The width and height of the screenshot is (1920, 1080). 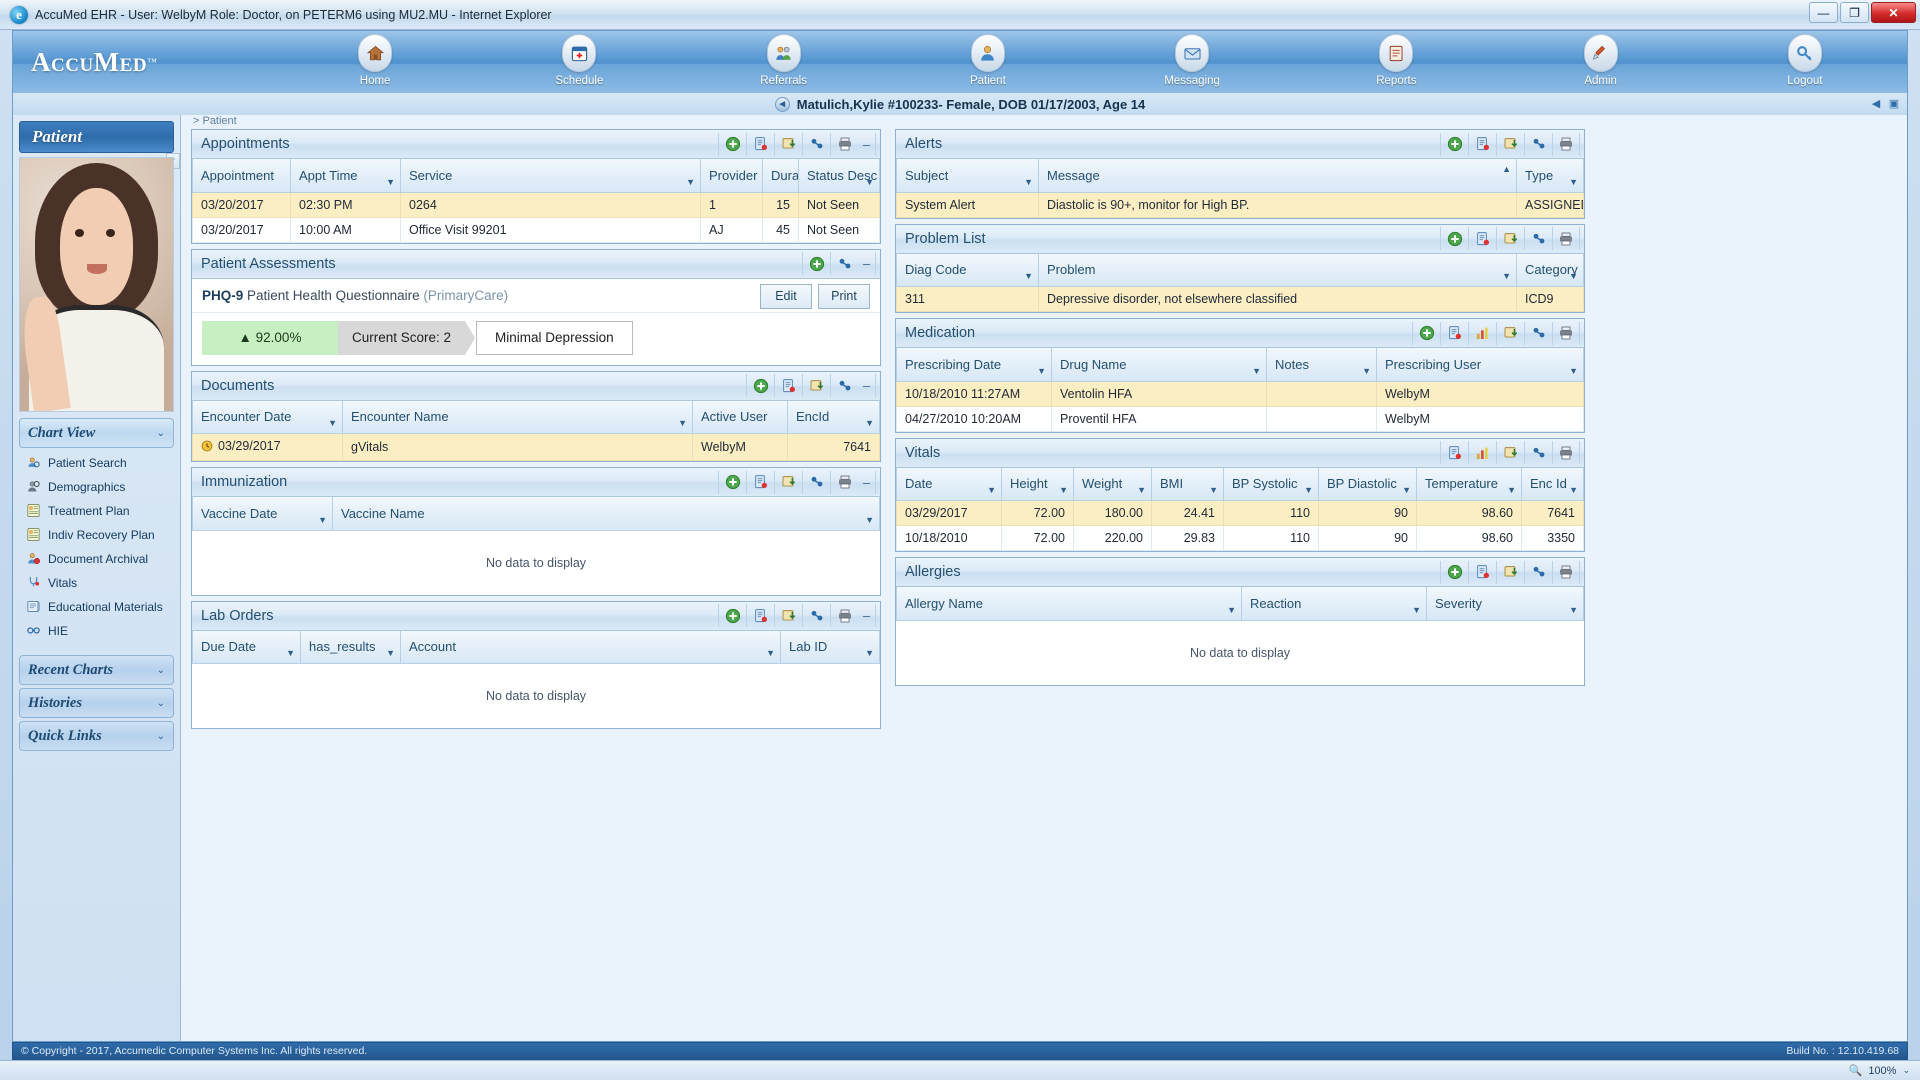 I want to click on column-header: Category ▼, so click(x=1550, y=270).